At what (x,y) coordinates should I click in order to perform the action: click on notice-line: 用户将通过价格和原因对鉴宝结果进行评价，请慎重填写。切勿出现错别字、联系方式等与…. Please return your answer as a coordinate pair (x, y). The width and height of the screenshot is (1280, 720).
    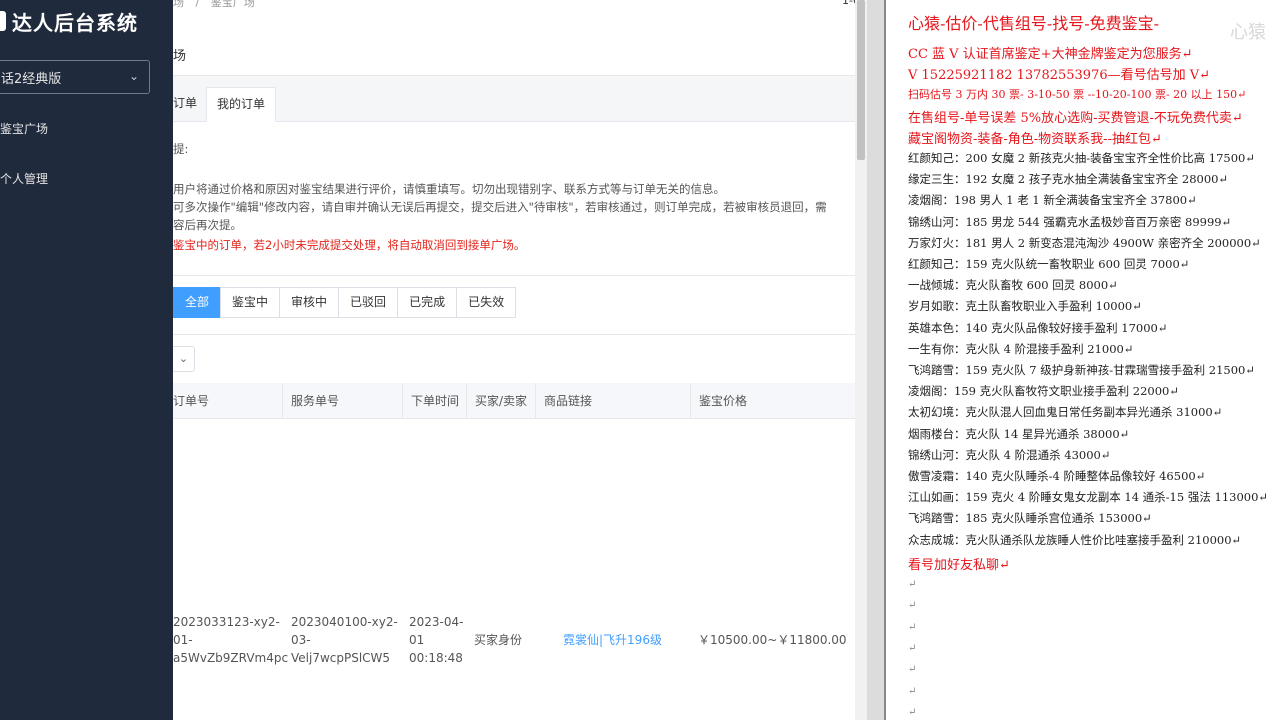
    Looking at the image, I should click on (449, 189).